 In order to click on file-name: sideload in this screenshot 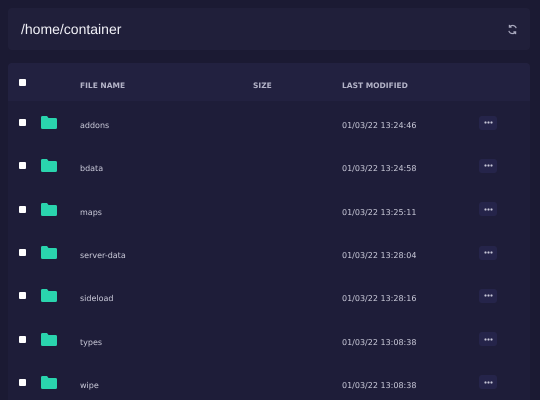, I will do `click(97, 299)`.